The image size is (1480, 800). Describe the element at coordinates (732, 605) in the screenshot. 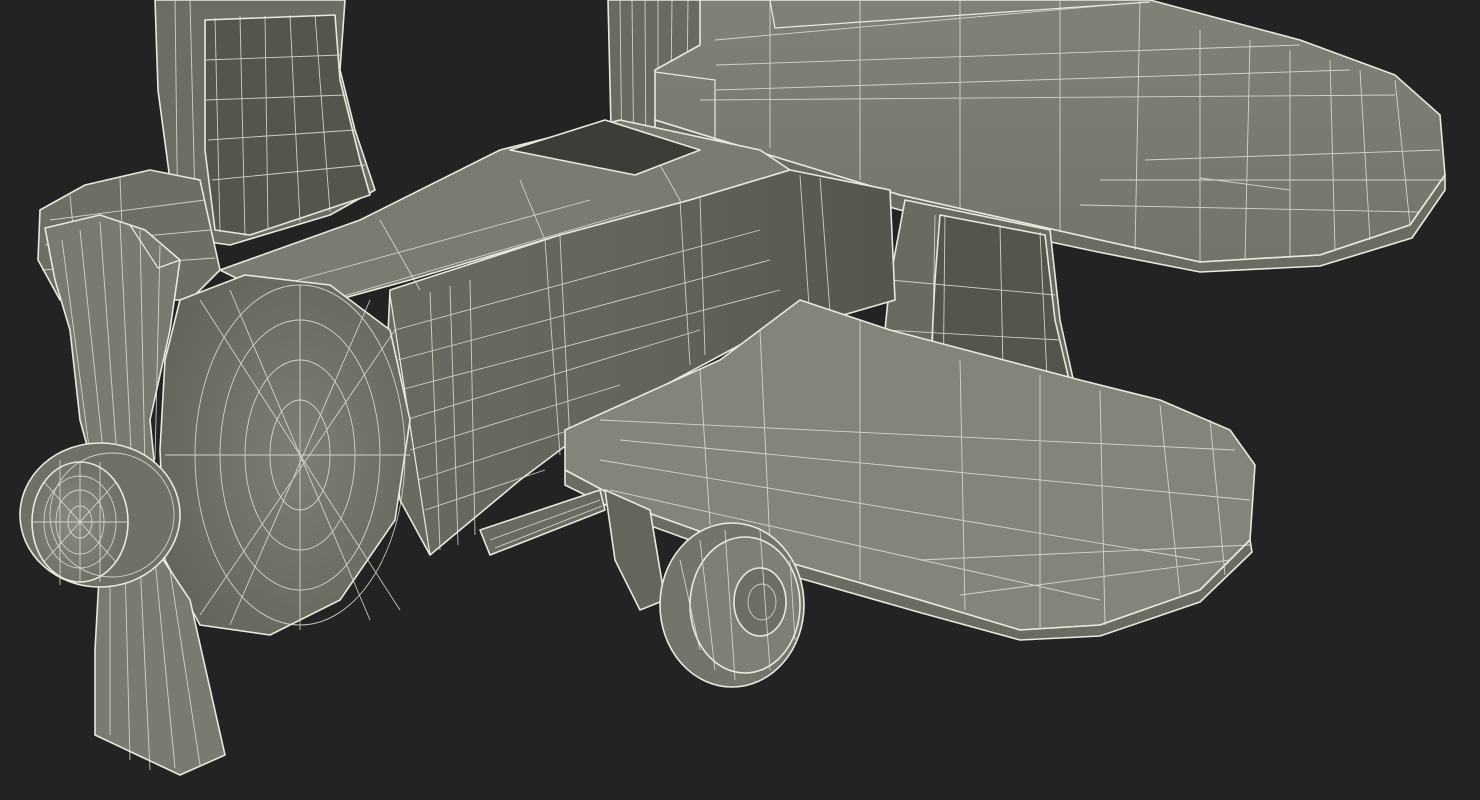

I see `wheel` at that location.